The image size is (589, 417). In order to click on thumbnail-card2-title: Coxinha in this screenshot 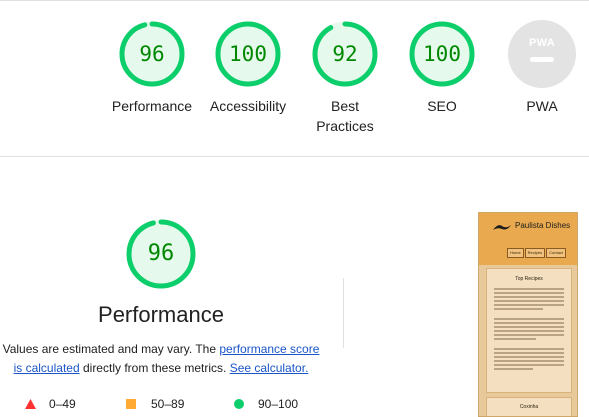, I will do `click(529, 407)`.